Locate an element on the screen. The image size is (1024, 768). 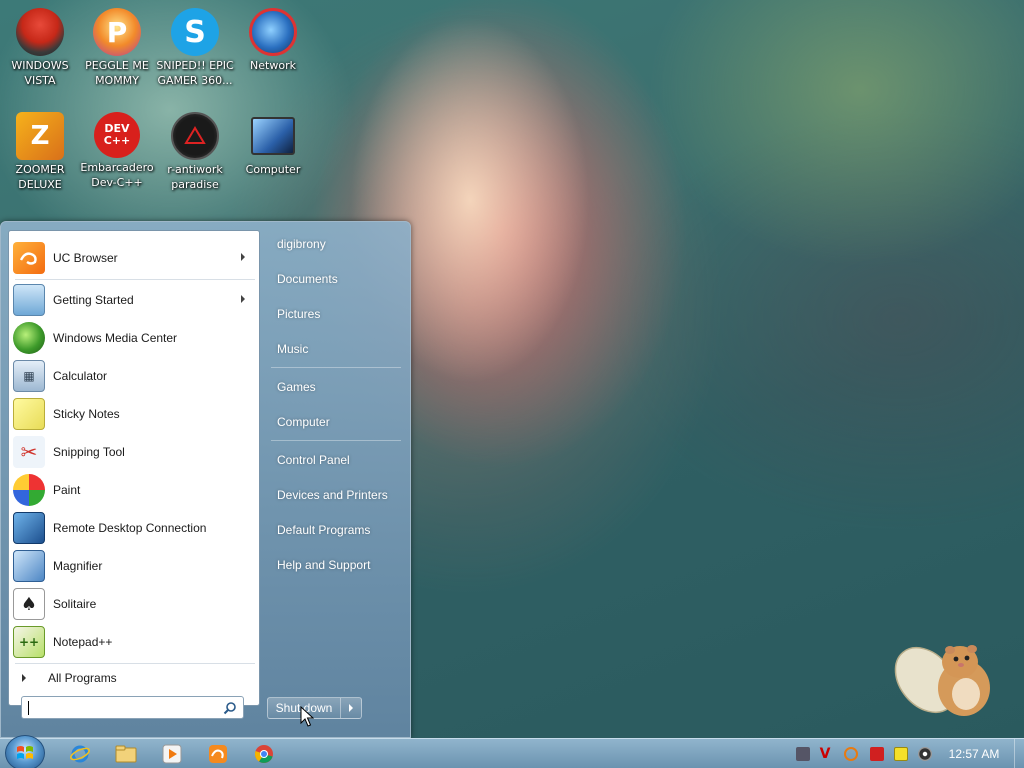
windows-logo-icon is located at coordinates (25, 752).